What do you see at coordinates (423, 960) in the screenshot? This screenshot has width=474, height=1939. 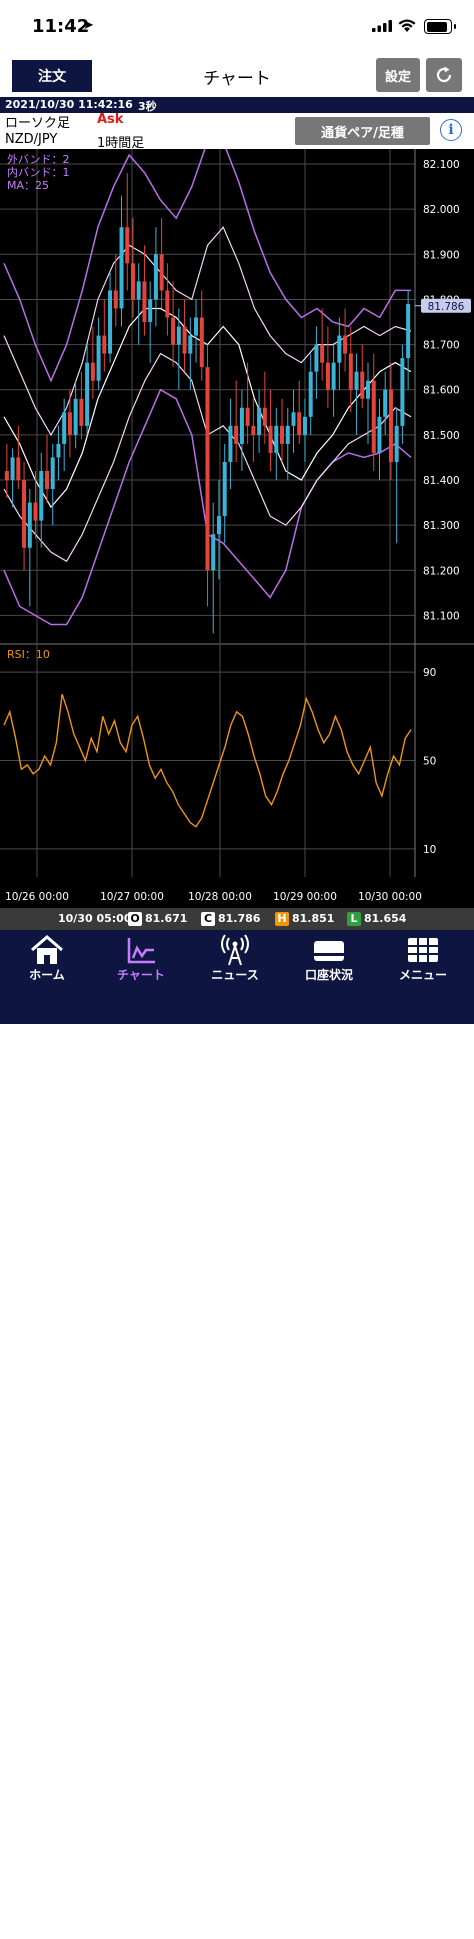 I see `tab-menu: メニュー` at bounding box center [423, 960].